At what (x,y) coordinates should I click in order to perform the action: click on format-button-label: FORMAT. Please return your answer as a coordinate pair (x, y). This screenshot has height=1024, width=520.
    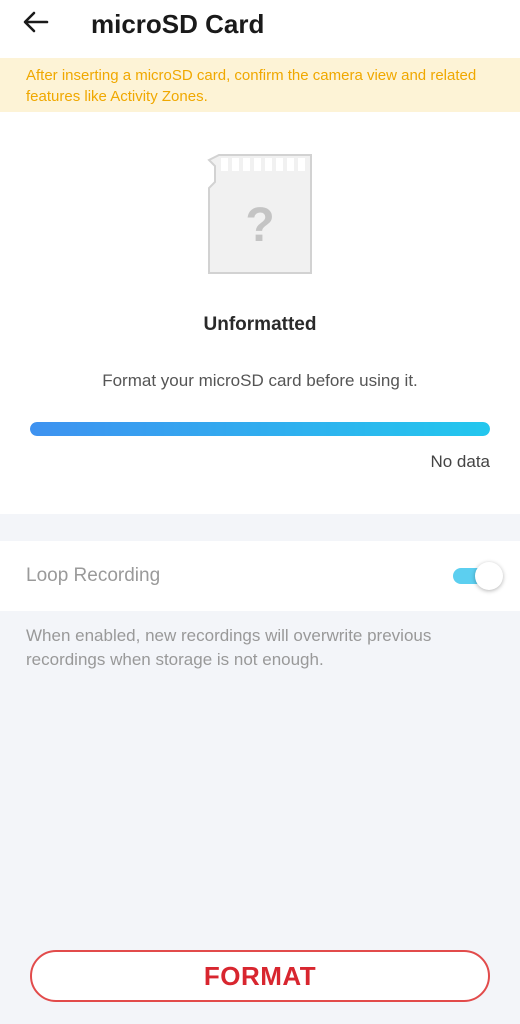
    Looking at the image, I should click on (260, 975).